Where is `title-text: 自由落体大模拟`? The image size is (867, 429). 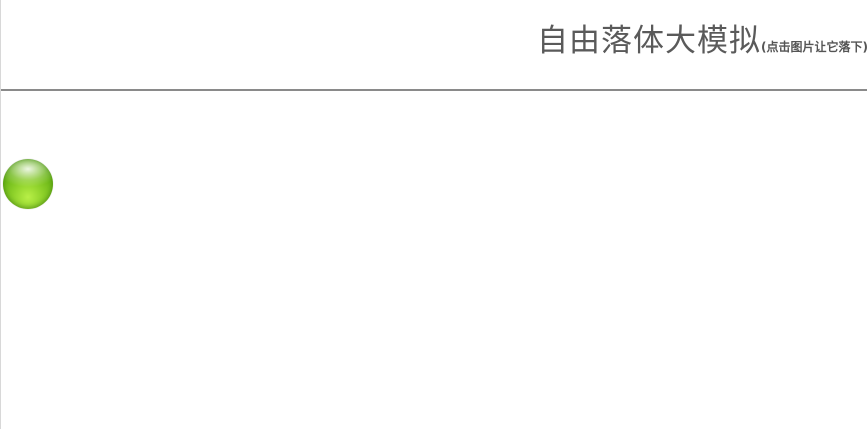
title-text: 自由落体大模拟 is located at coordinates (649, 41).